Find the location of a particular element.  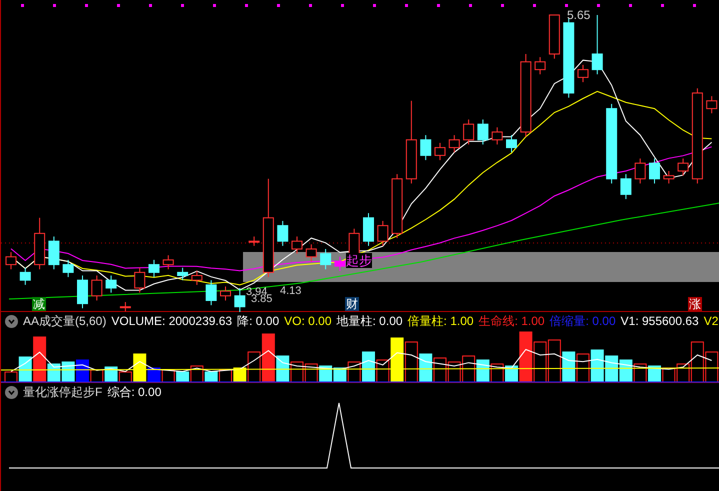

marker-label: 涨 is located at coordinates (695, 304).